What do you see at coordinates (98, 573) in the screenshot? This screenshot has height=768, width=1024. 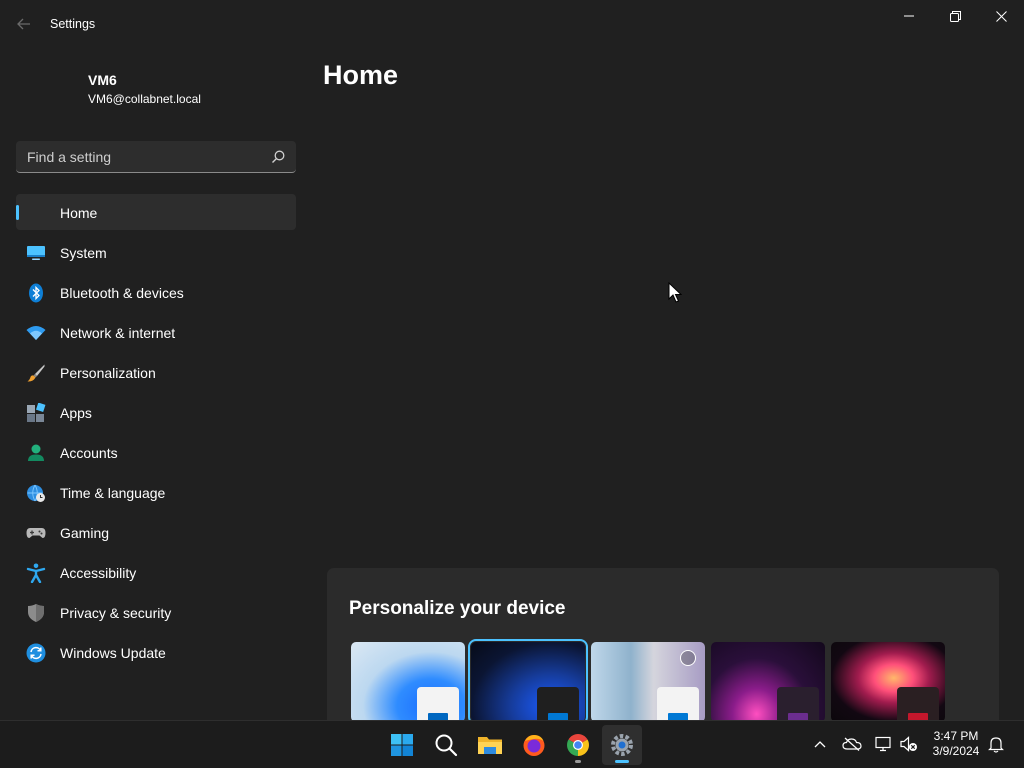 I see `sidebar-item-label: Accessibility` at bounding box center [98, 573].